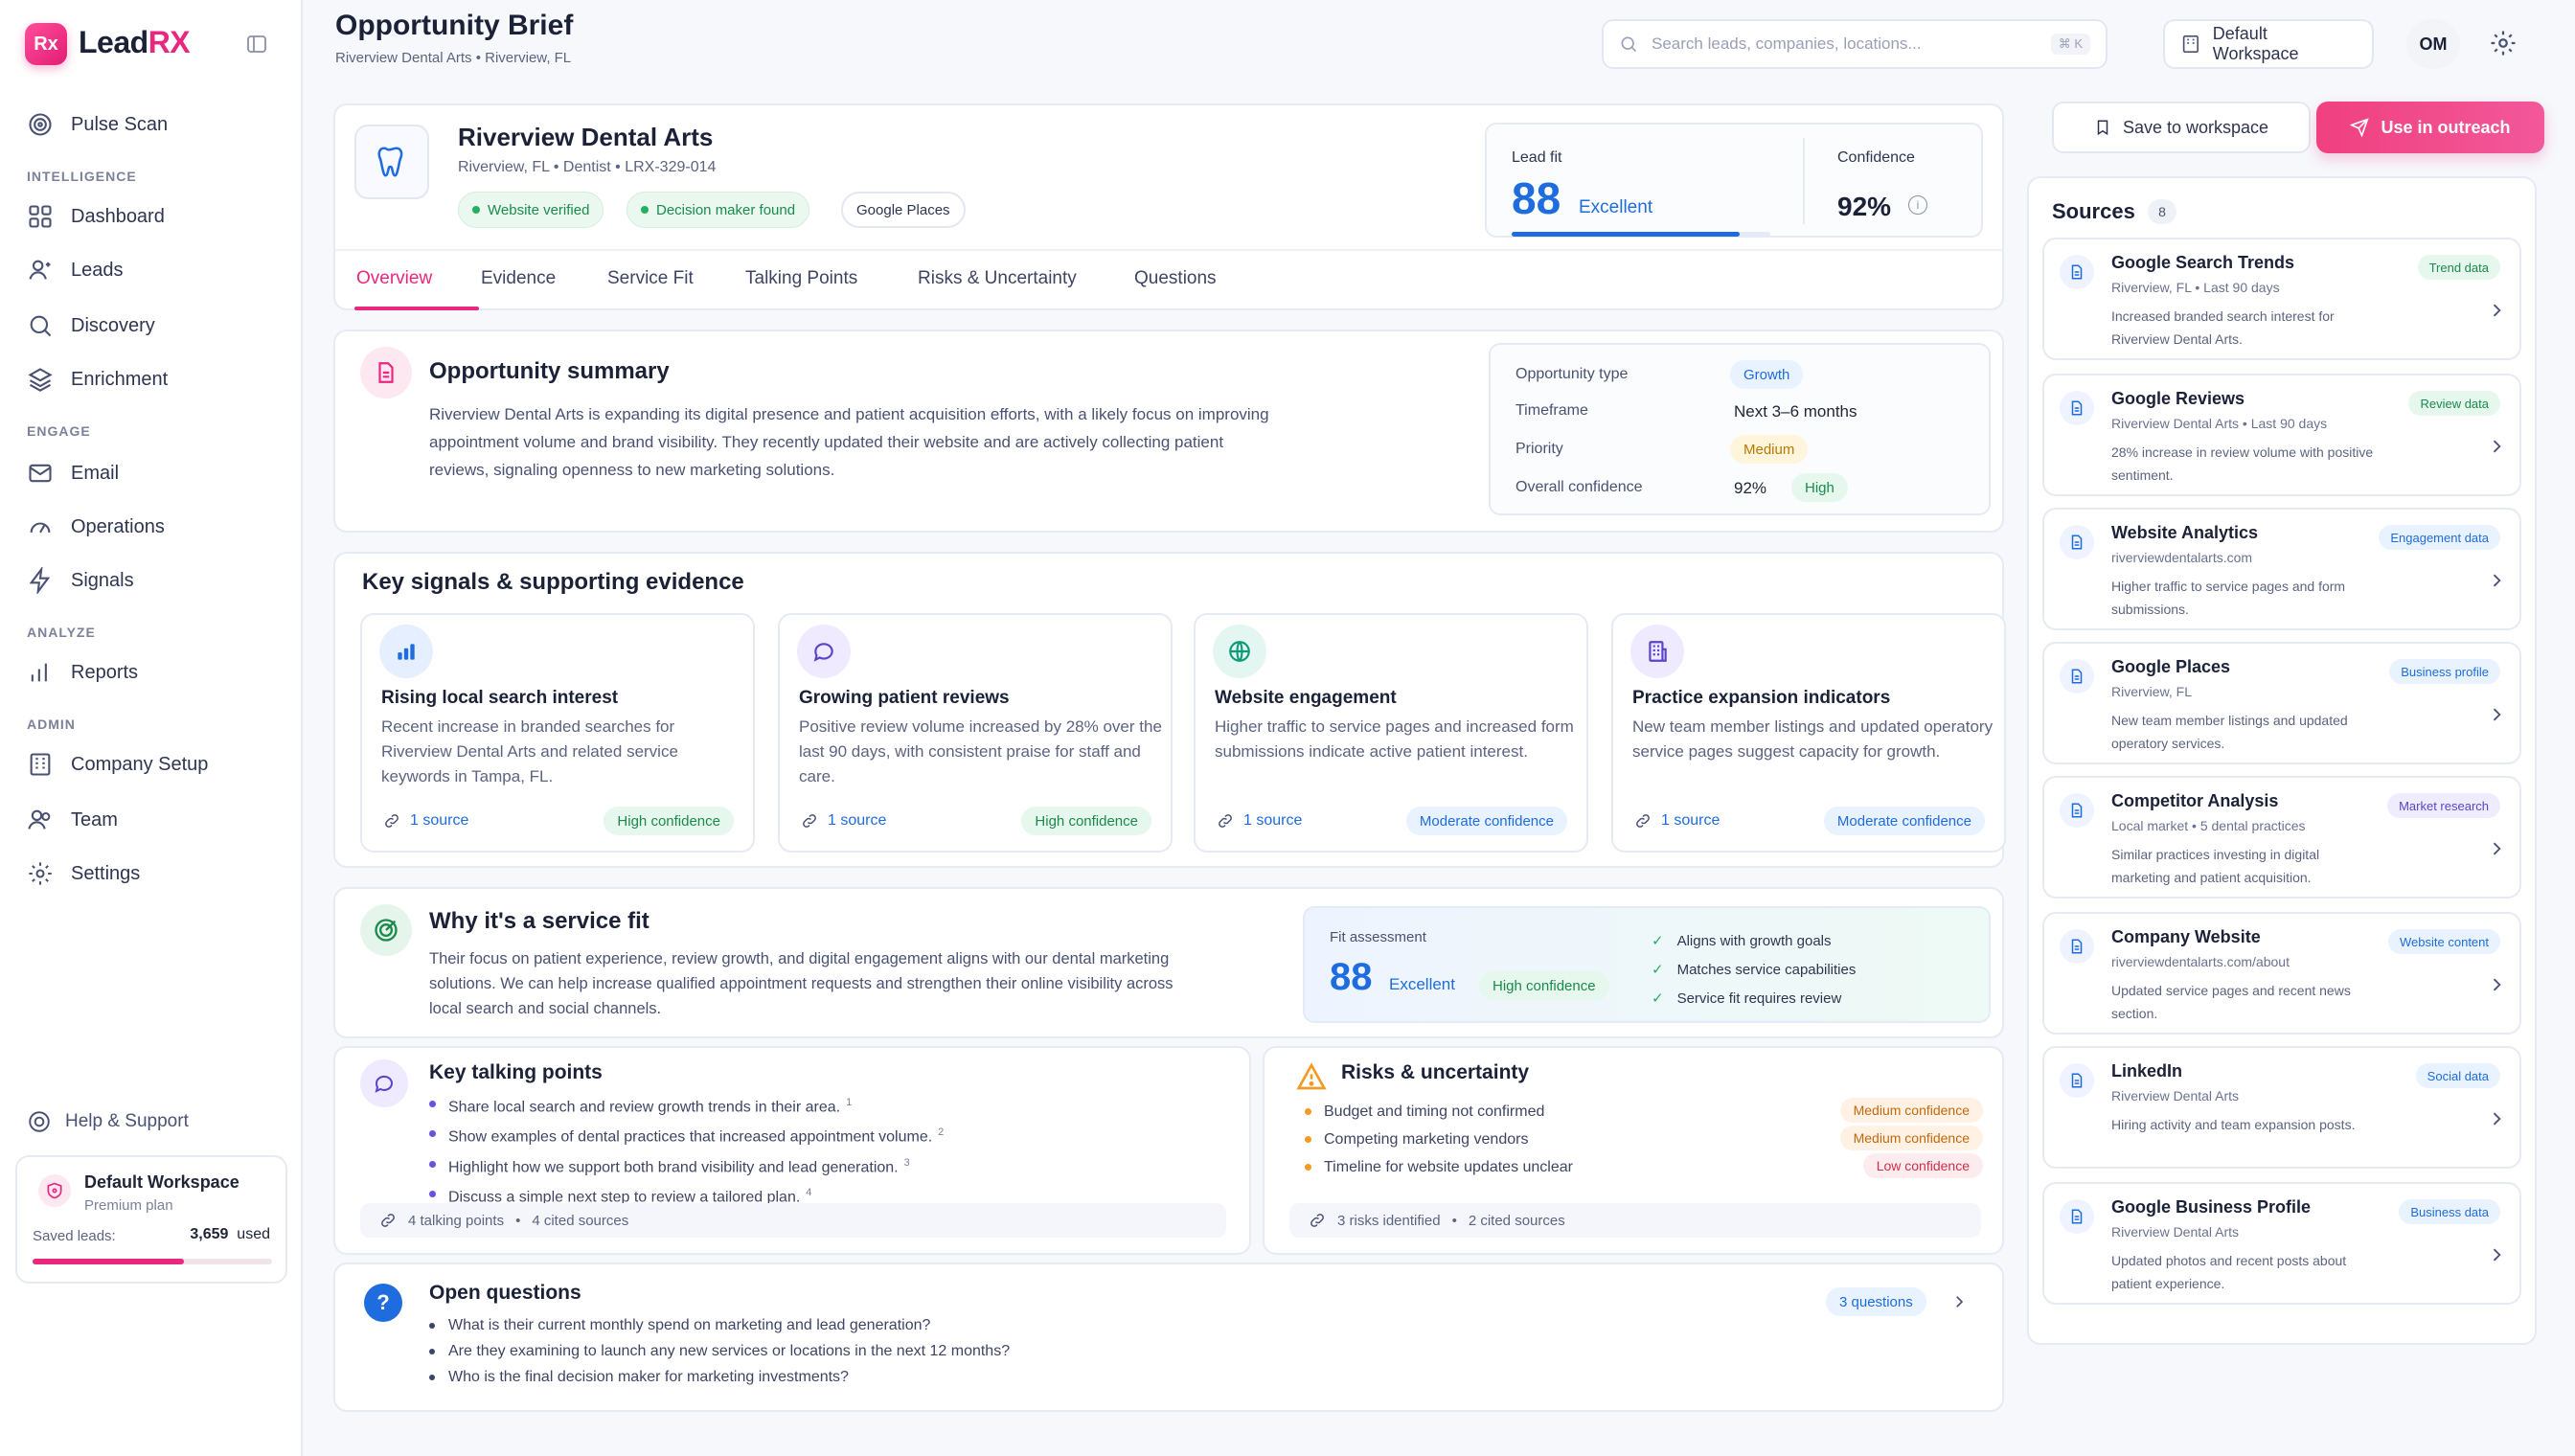  Describe the element at coordinates (40, 216) in the screenshot. I see `grid-icon` at that location.